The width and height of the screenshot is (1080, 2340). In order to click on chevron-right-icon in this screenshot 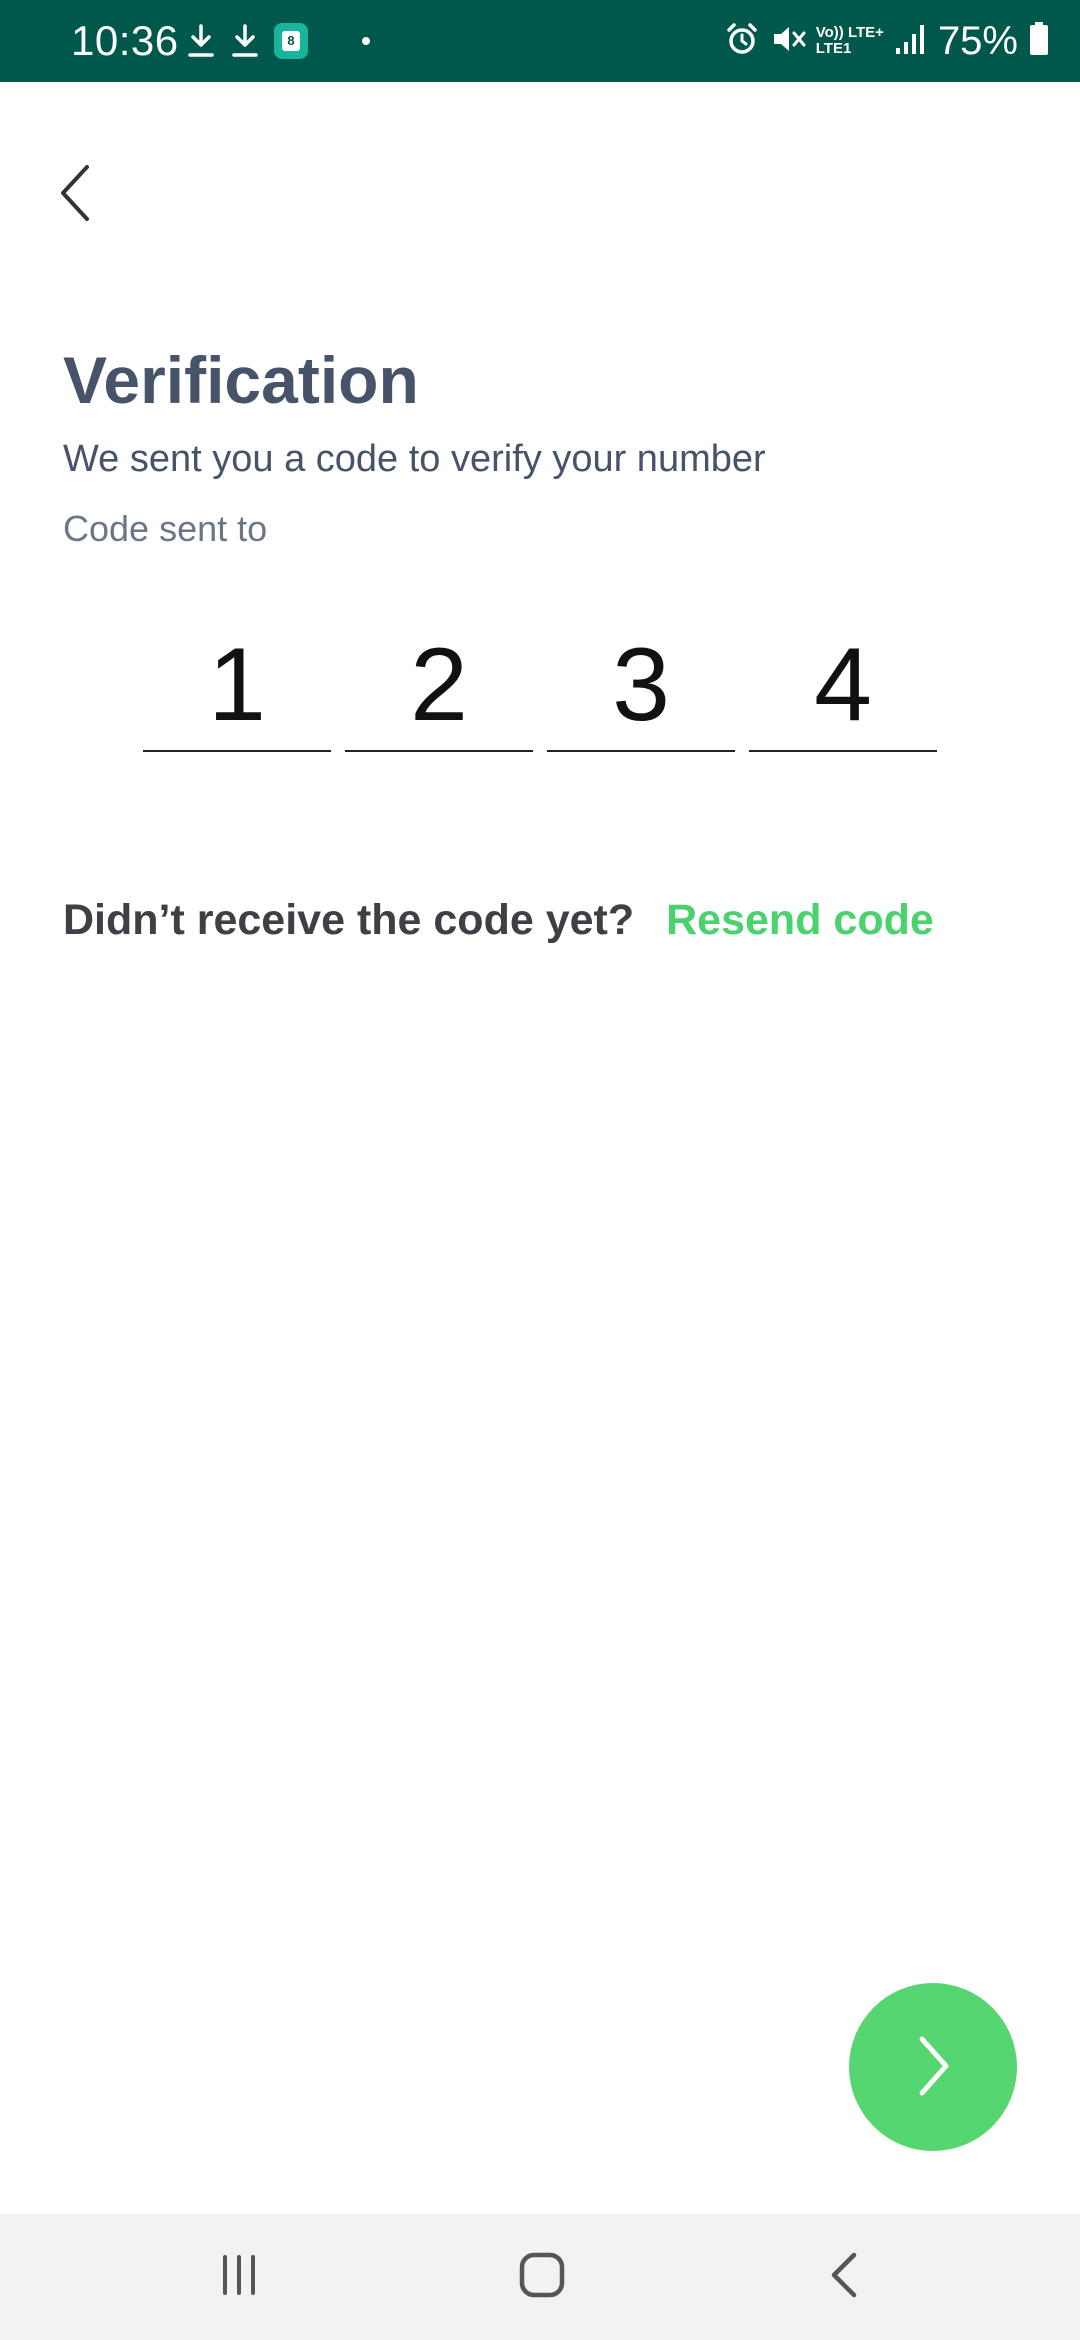, I will do `click(933, 2067)`.